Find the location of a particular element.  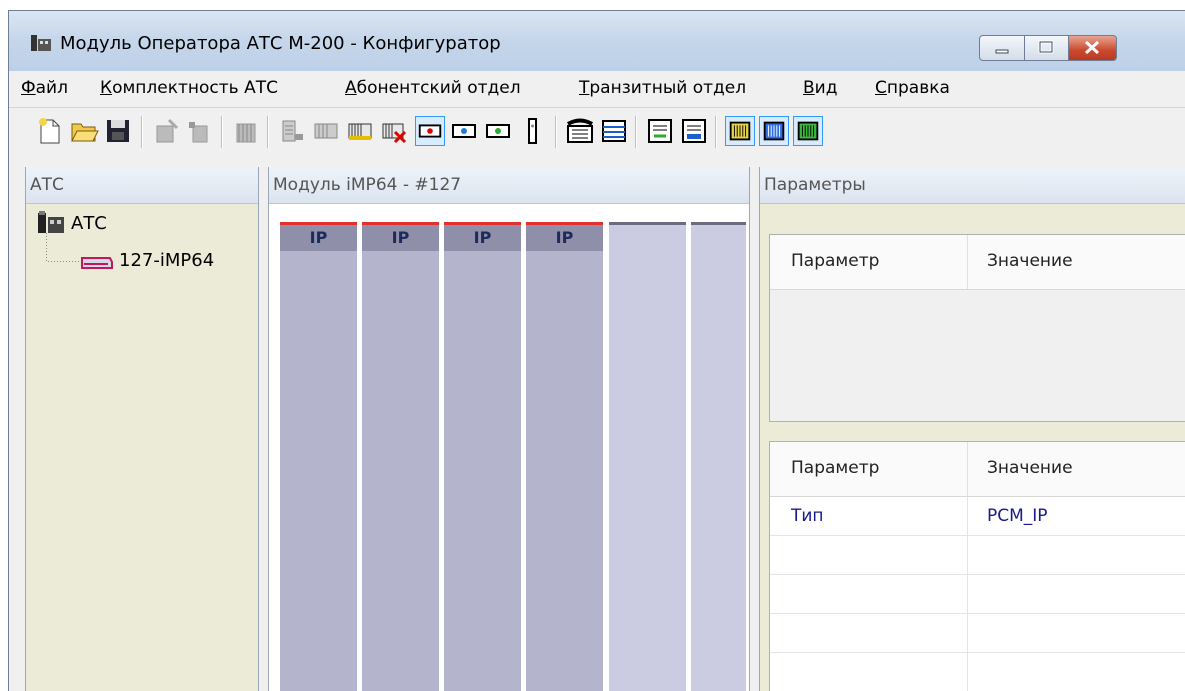

maximize-button is located at coordinates (1047, 48).